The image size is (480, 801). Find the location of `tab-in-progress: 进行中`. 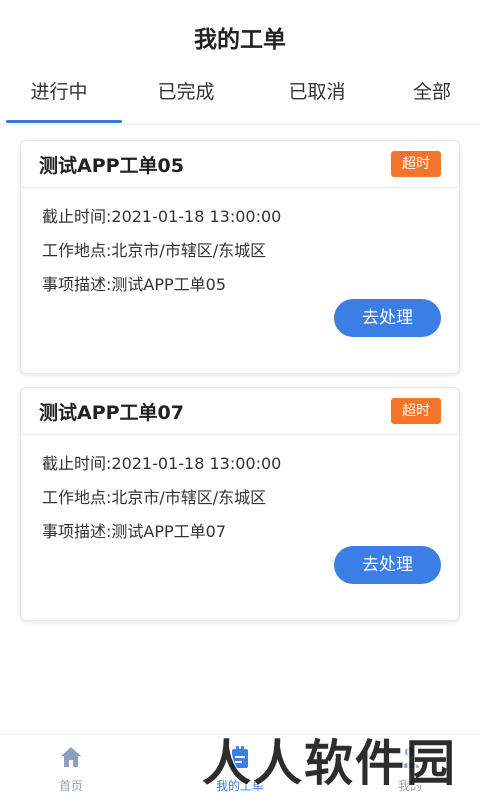

tab-in-progress: 进行中 is located at coordinates (59, 98).